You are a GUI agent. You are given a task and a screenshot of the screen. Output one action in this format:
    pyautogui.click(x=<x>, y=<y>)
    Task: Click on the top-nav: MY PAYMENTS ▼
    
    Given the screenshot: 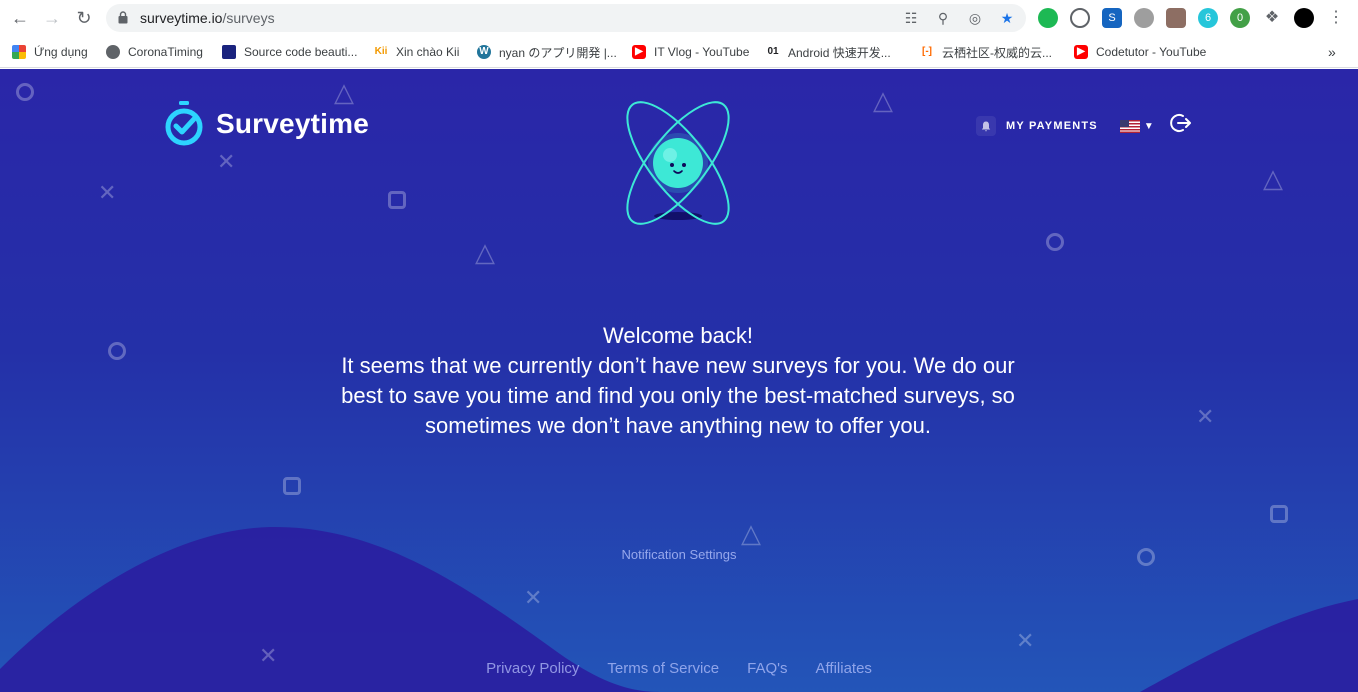 What is the action you would take?
    pyautogui.click(x=1065, y=126)
    